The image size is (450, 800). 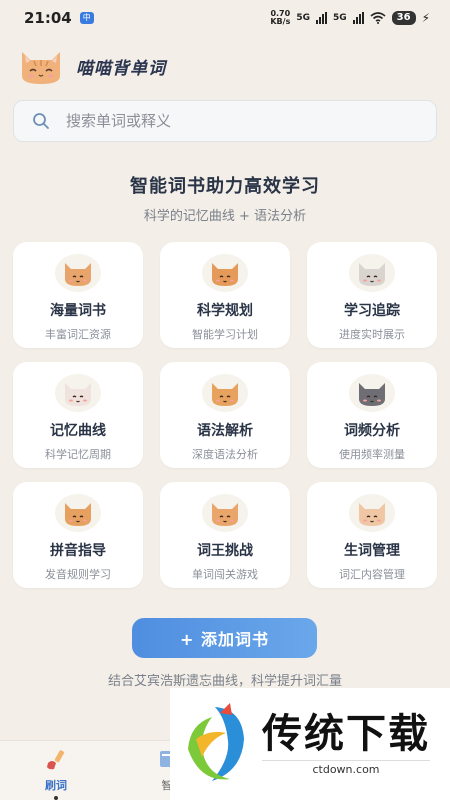 I want to click on feature-title: 词王挑战, so click(x=225, y=551).